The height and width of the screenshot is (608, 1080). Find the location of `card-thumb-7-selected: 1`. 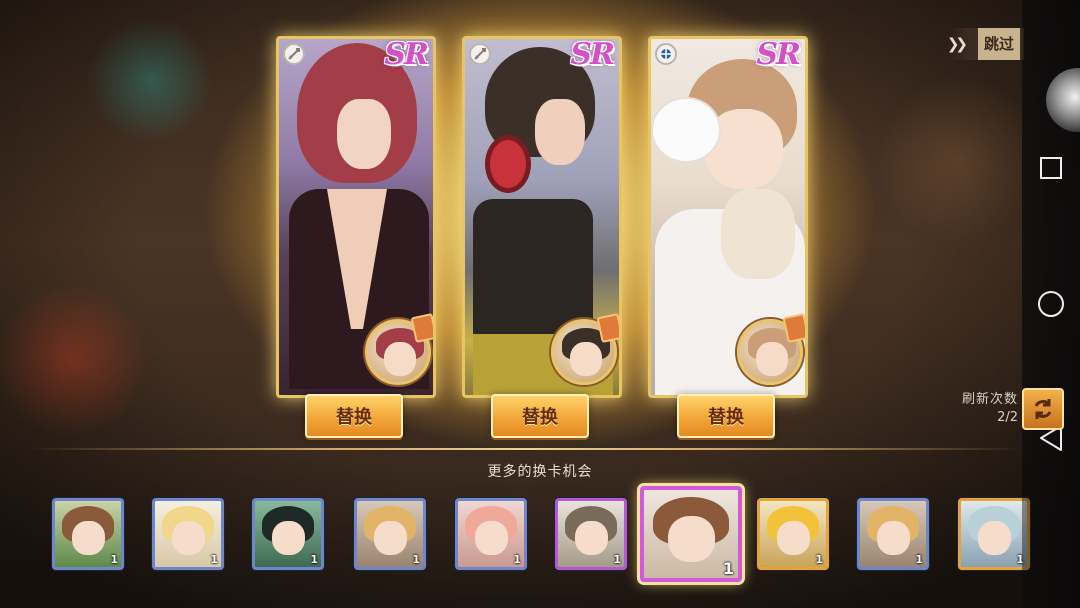

card-thumb-7-selected: 1 is located at coordinates (691, 534).